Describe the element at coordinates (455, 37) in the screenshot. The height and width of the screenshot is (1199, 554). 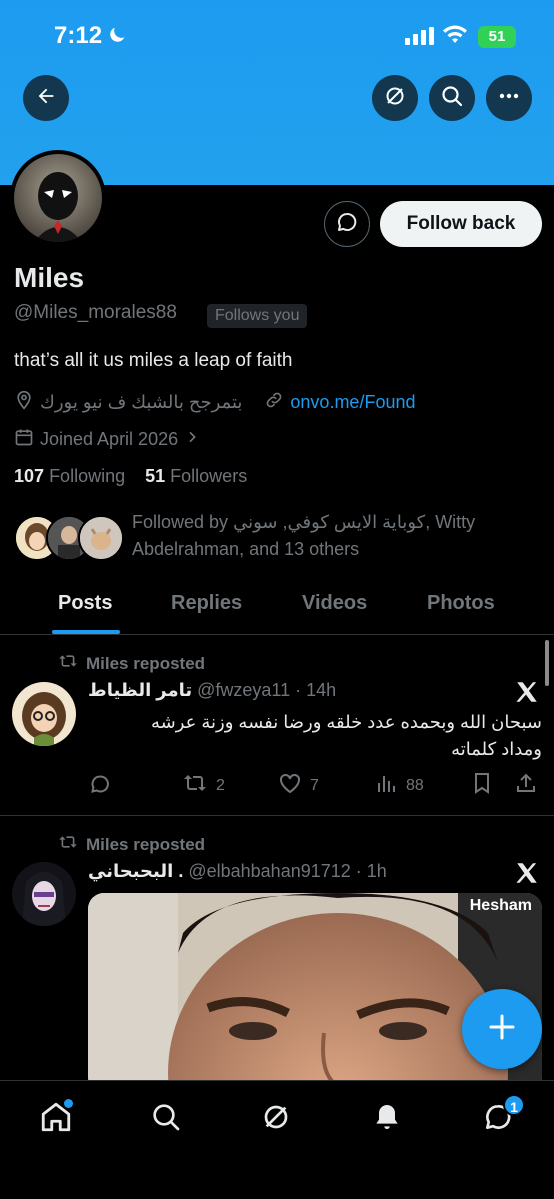
I see `wifi-icon` at that location.